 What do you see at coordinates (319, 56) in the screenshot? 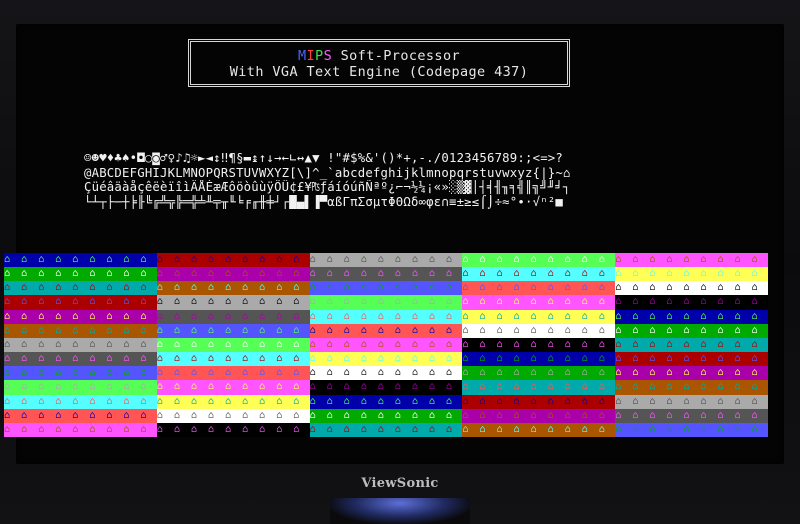
I see `title-letter-p: P` at bounding box center [319, 56].